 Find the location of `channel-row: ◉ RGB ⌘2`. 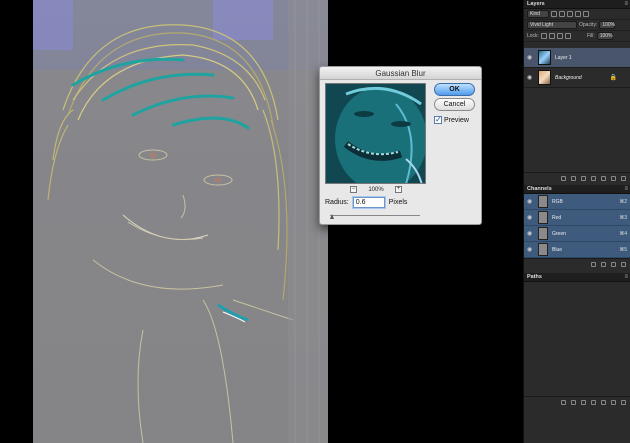

channel-row: ◉ RGB ⌘2 is located at coordinates (577, 202).